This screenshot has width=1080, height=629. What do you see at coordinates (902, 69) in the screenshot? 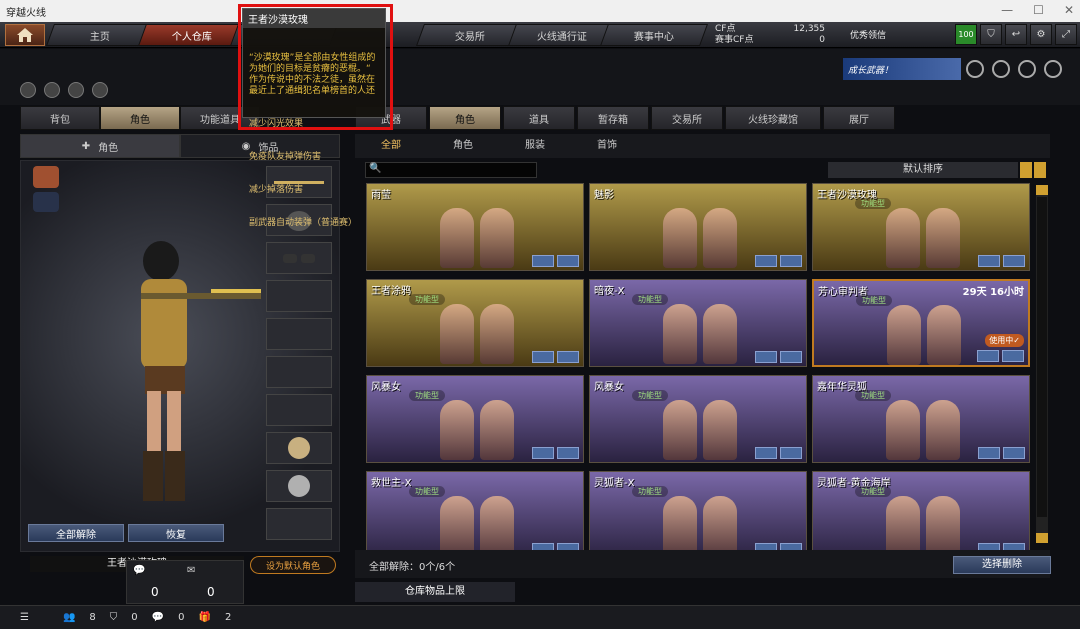
I see `growth-weapon-banner: 成长武器！` at bounding box center [902, 69].